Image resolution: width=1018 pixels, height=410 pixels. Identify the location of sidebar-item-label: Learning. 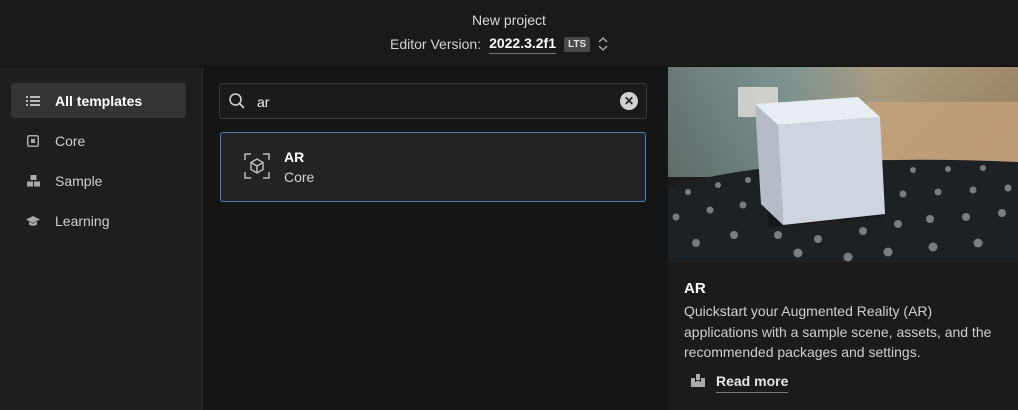
(82, 220).